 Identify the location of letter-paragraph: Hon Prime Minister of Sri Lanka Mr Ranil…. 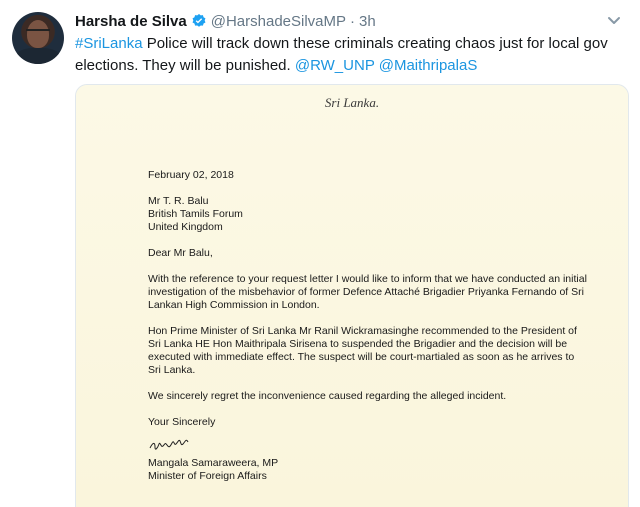
(362, 350).